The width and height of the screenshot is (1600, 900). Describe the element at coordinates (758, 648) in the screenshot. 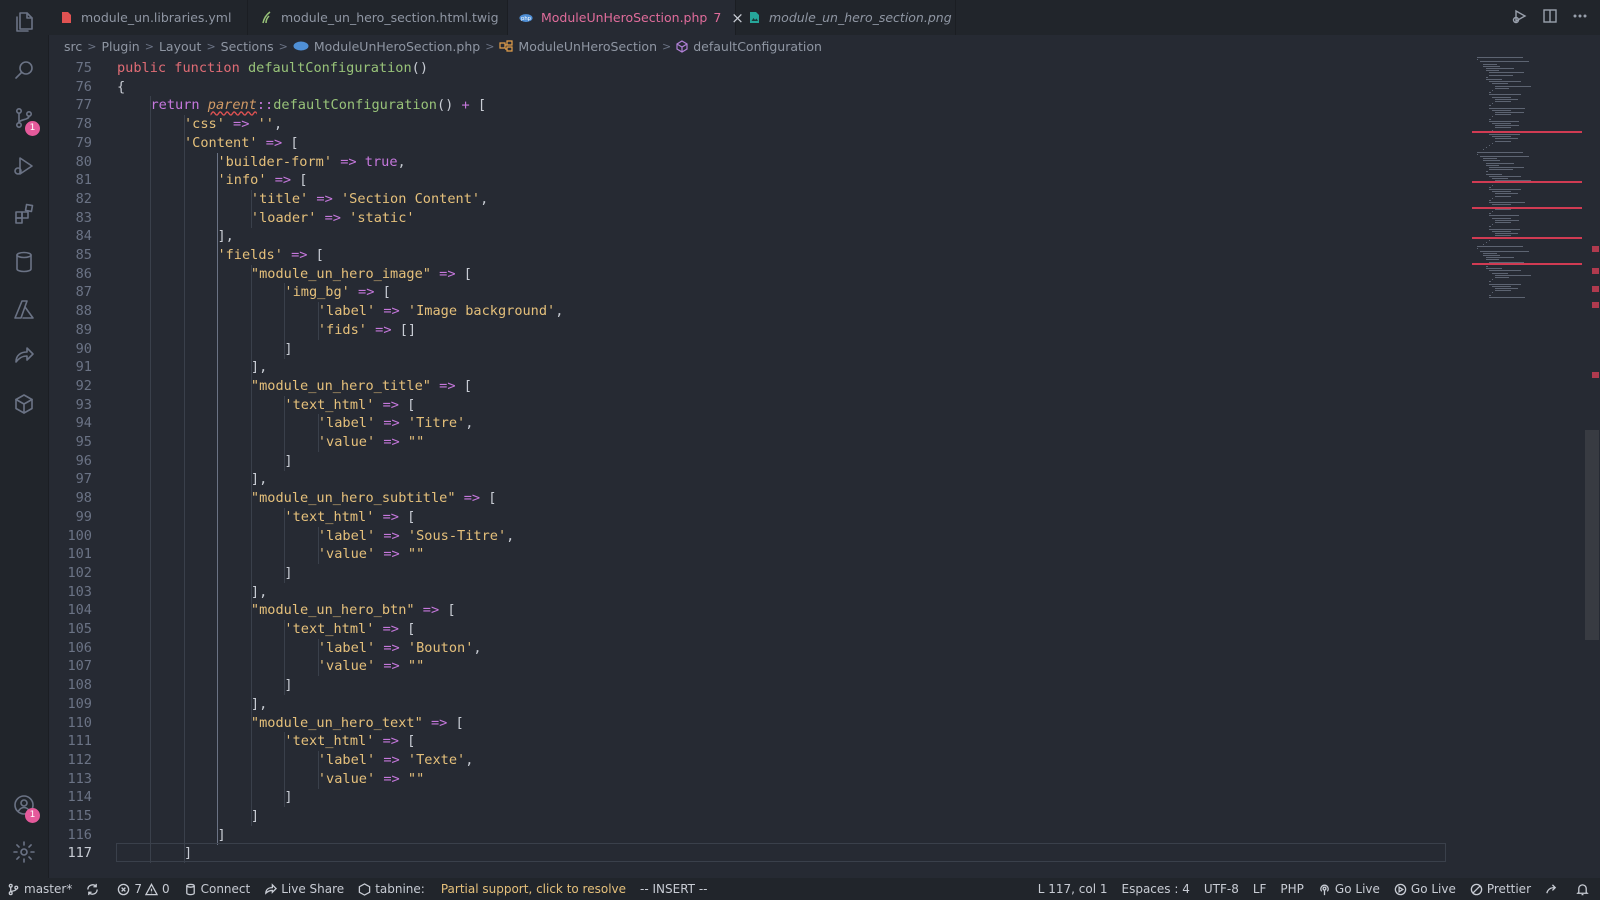

I see `code-line: 106 'label' => 'Bouton',` at that location.